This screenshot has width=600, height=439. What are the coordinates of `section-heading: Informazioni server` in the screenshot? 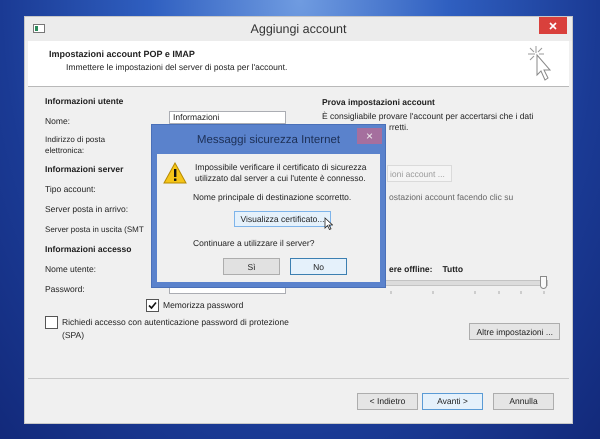 It's located at (84, 169).